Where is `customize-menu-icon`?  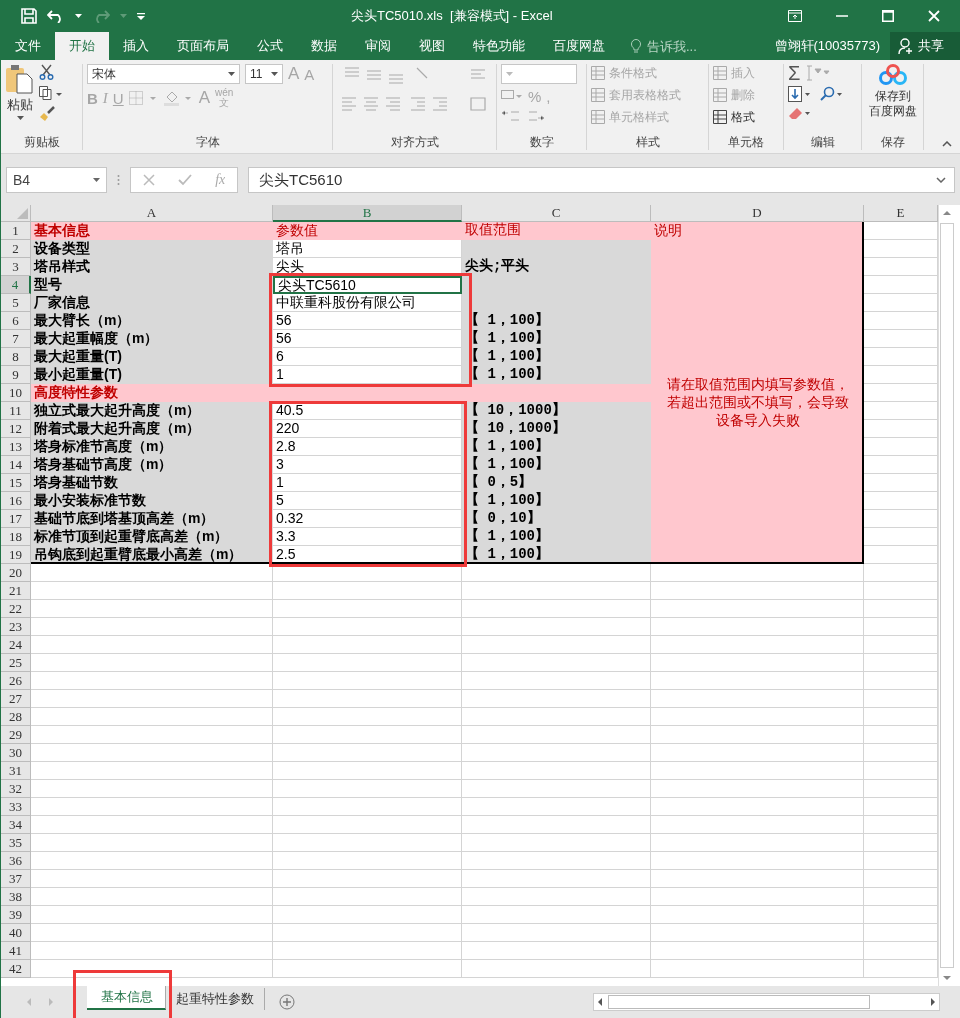 customize-menu-icon is located at coordinates (141, 16).